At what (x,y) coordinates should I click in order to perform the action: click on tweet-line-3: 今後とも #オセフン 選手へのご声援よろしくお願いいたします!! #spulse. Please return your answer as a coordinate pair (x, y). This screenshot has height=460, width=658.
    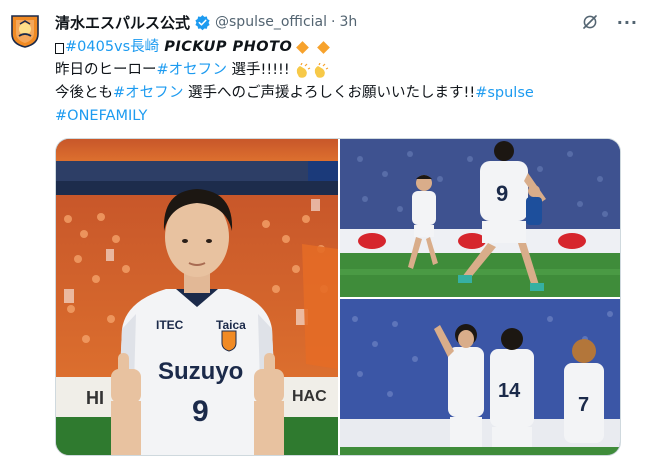
    Looking at the image, I should click on (350, 93).